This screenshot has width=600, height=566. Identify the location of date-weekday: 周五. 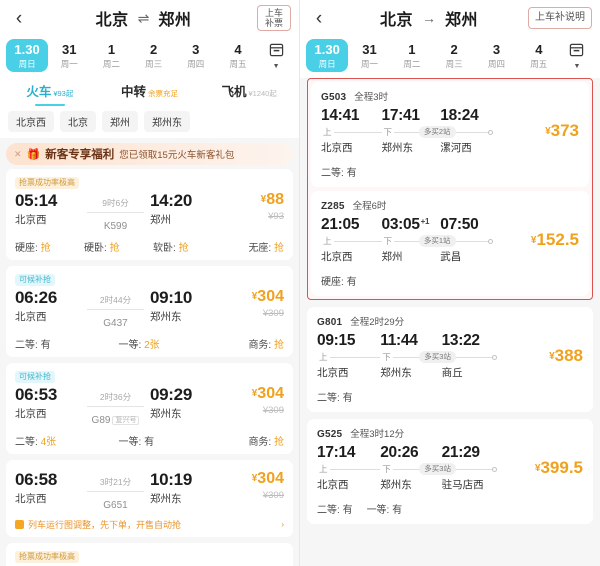
(539, 63).